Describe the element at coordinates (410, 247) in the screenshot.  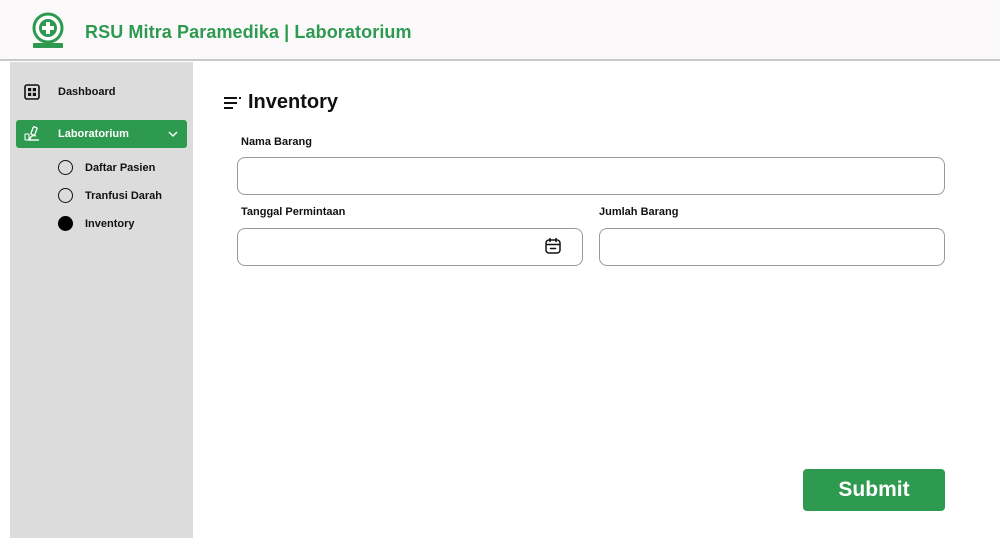
I see `tanggal-permintaan-input` at that location.